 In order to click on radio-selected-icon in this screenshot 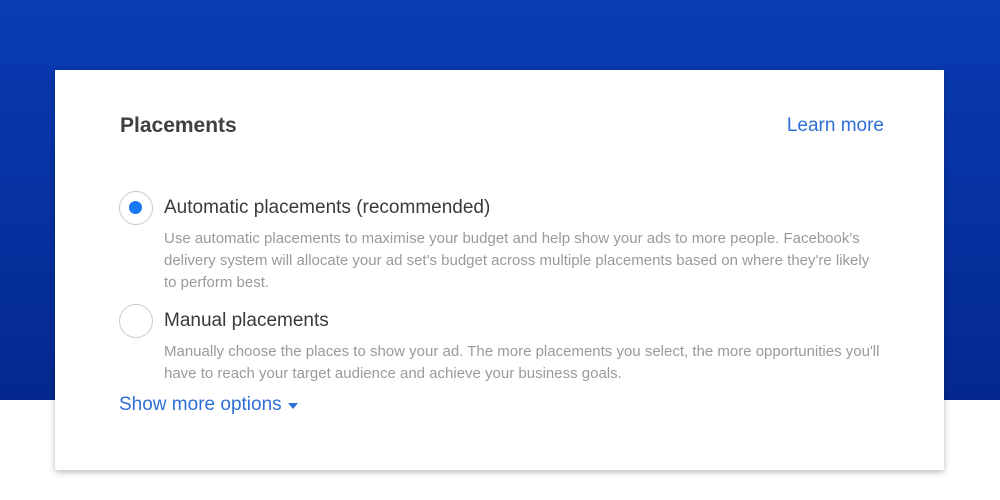, I will do `click(136, 208)`.